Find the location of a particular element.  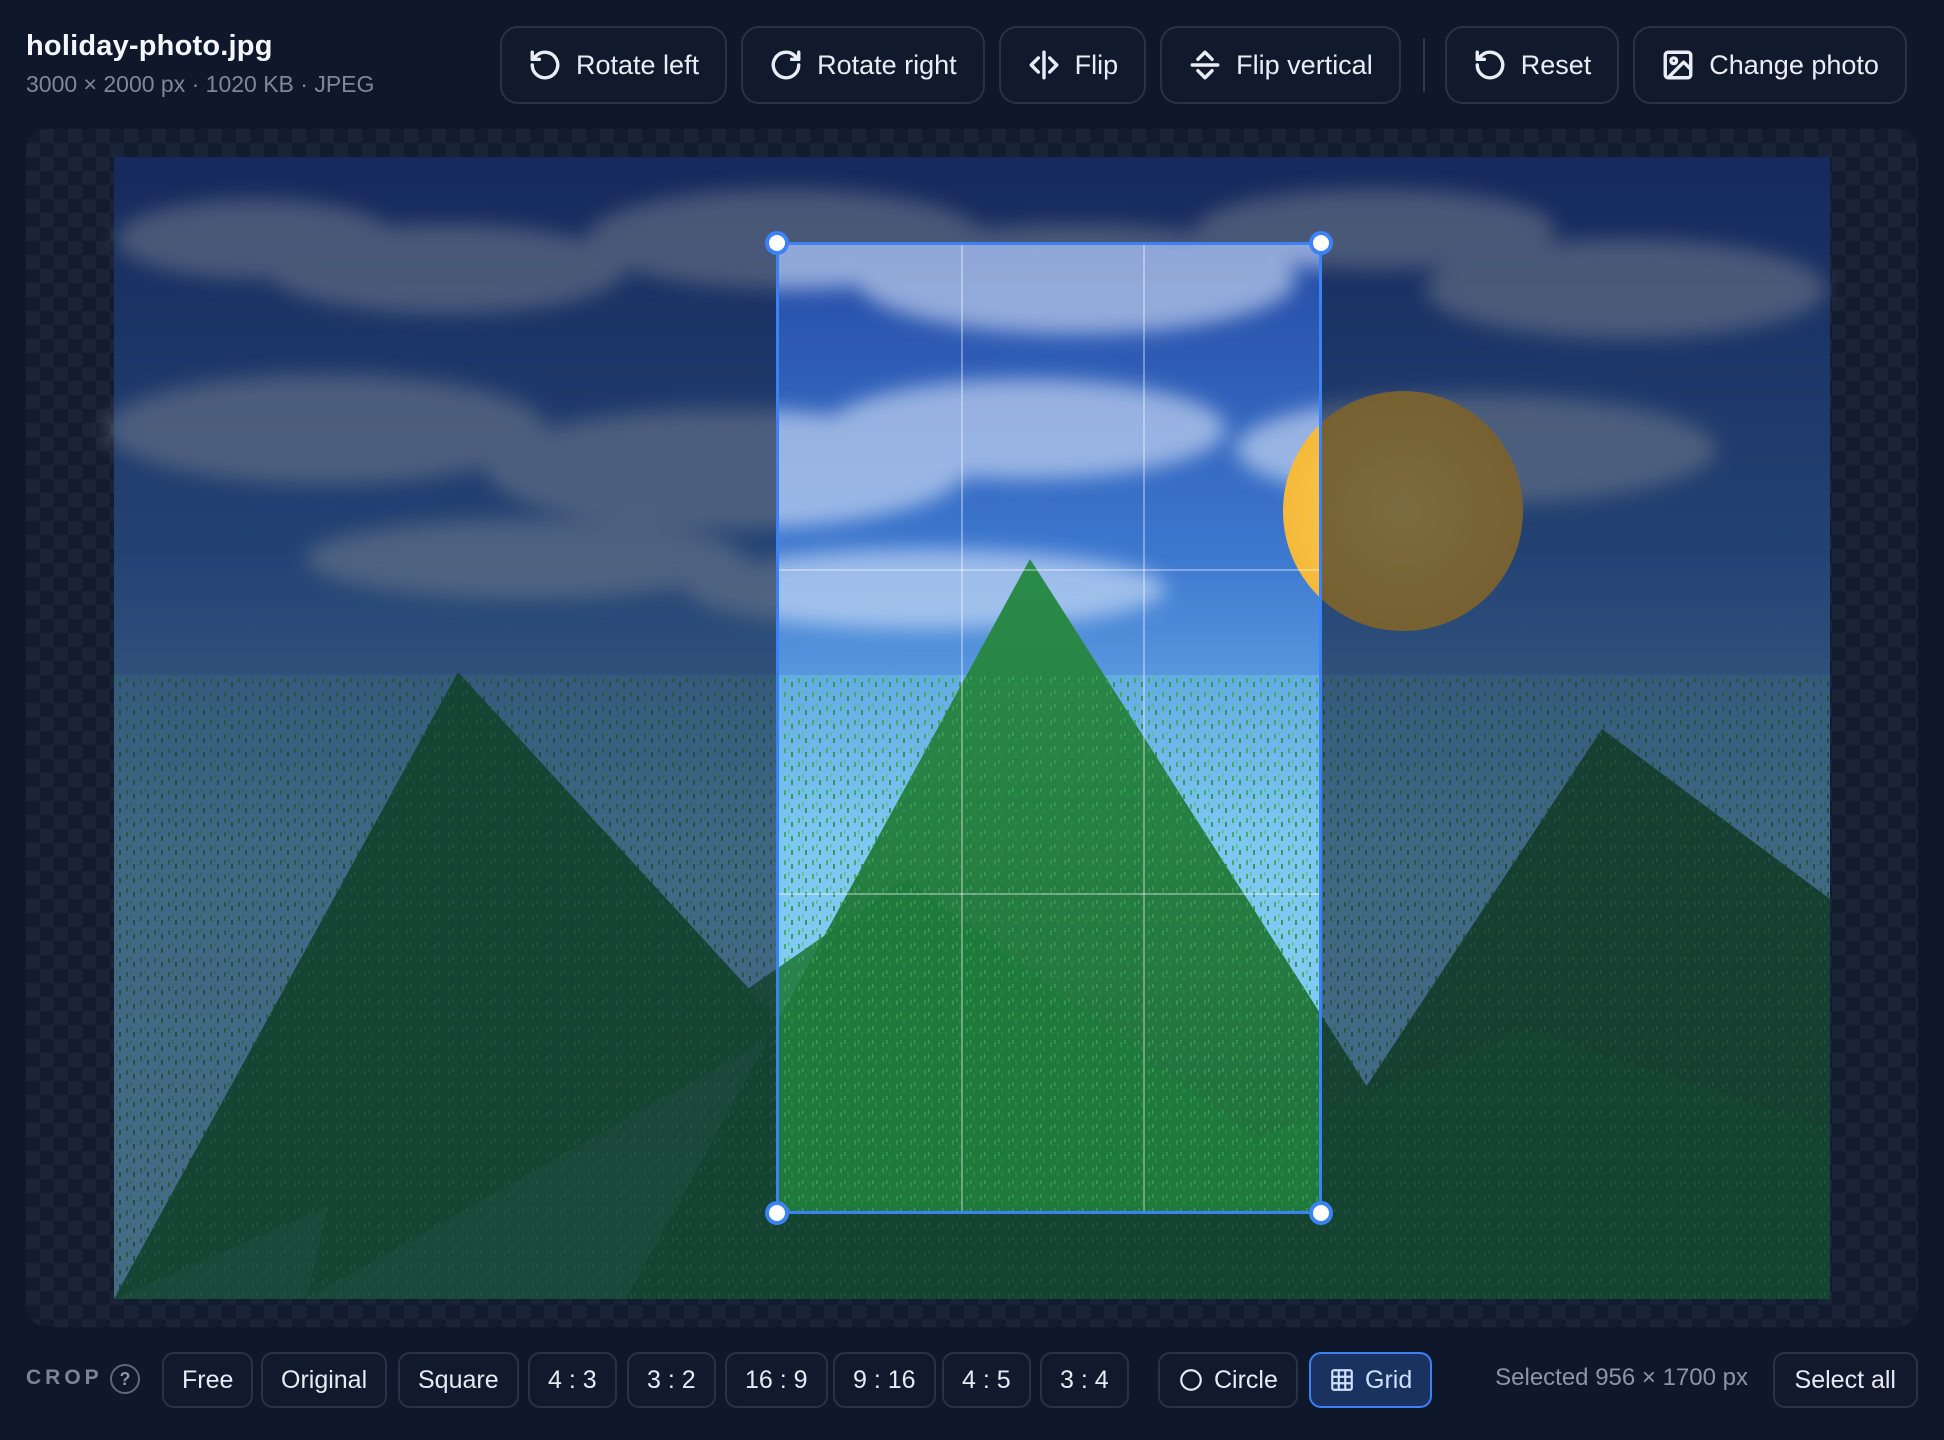

circle-label: Circle is located at coordinates (1246, 1379).